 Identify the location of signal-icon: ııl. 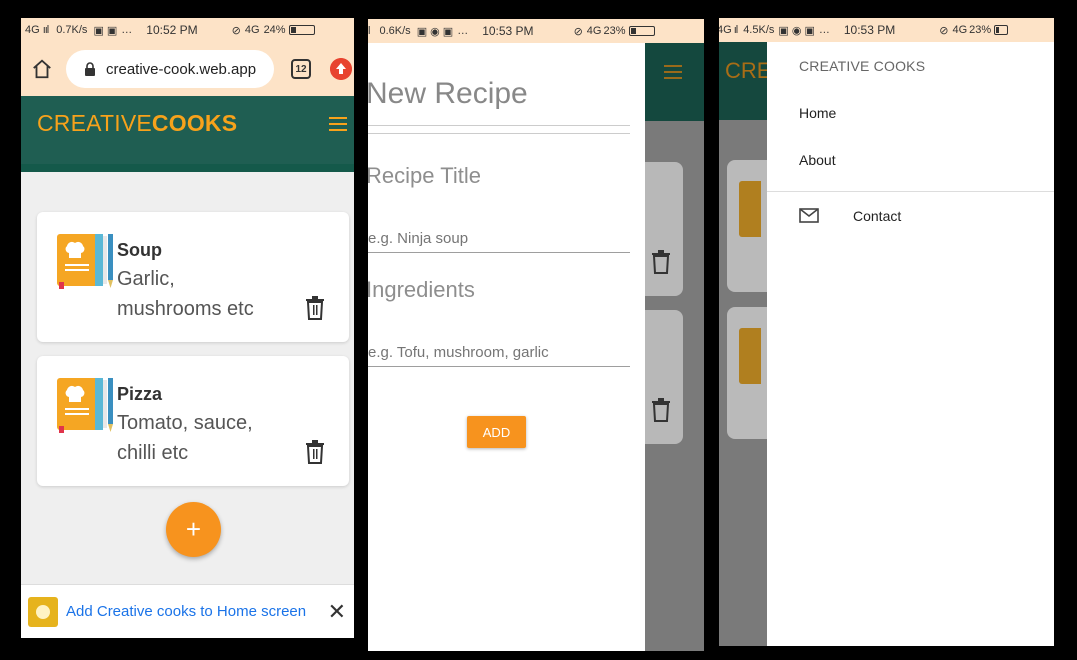
(45, 30).